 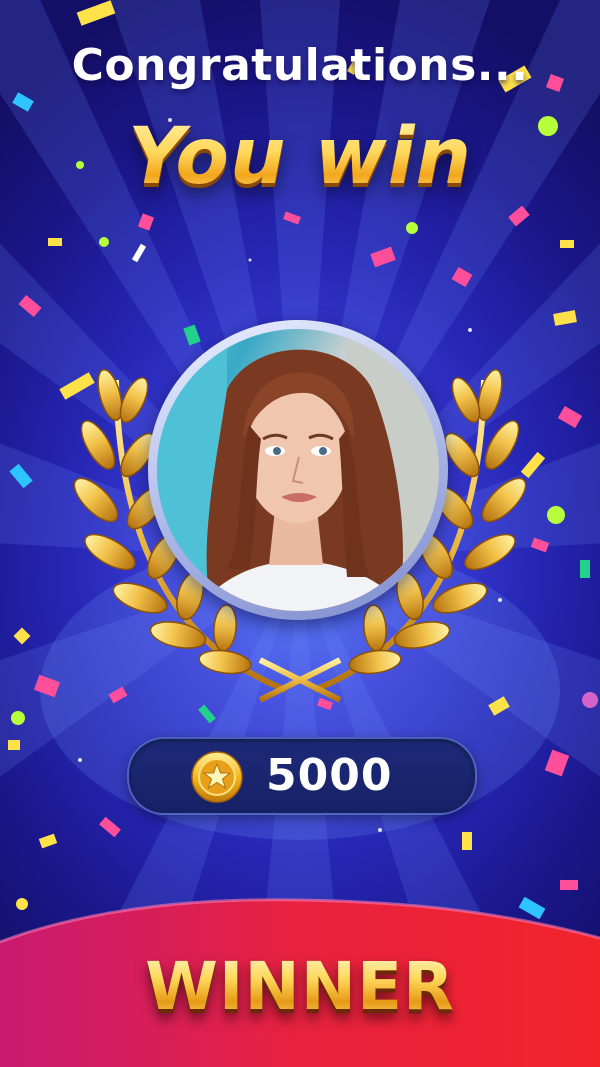 I want to click on coin-amount: 5000, so click(x=329, y=775).